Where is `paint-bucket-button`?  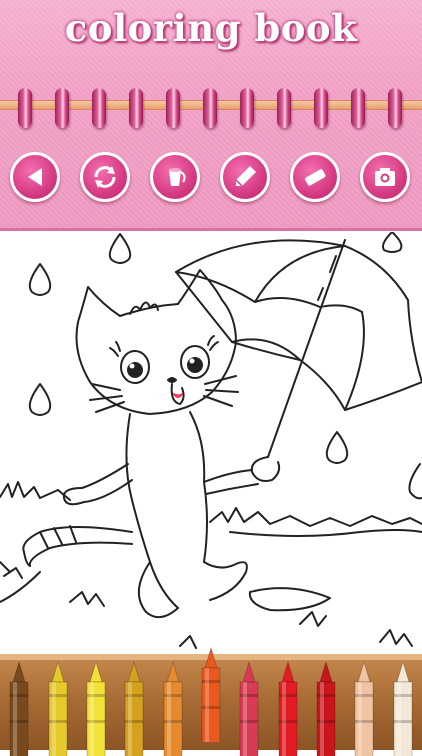 paint-bucket-button is located at coordinates (175, 177).